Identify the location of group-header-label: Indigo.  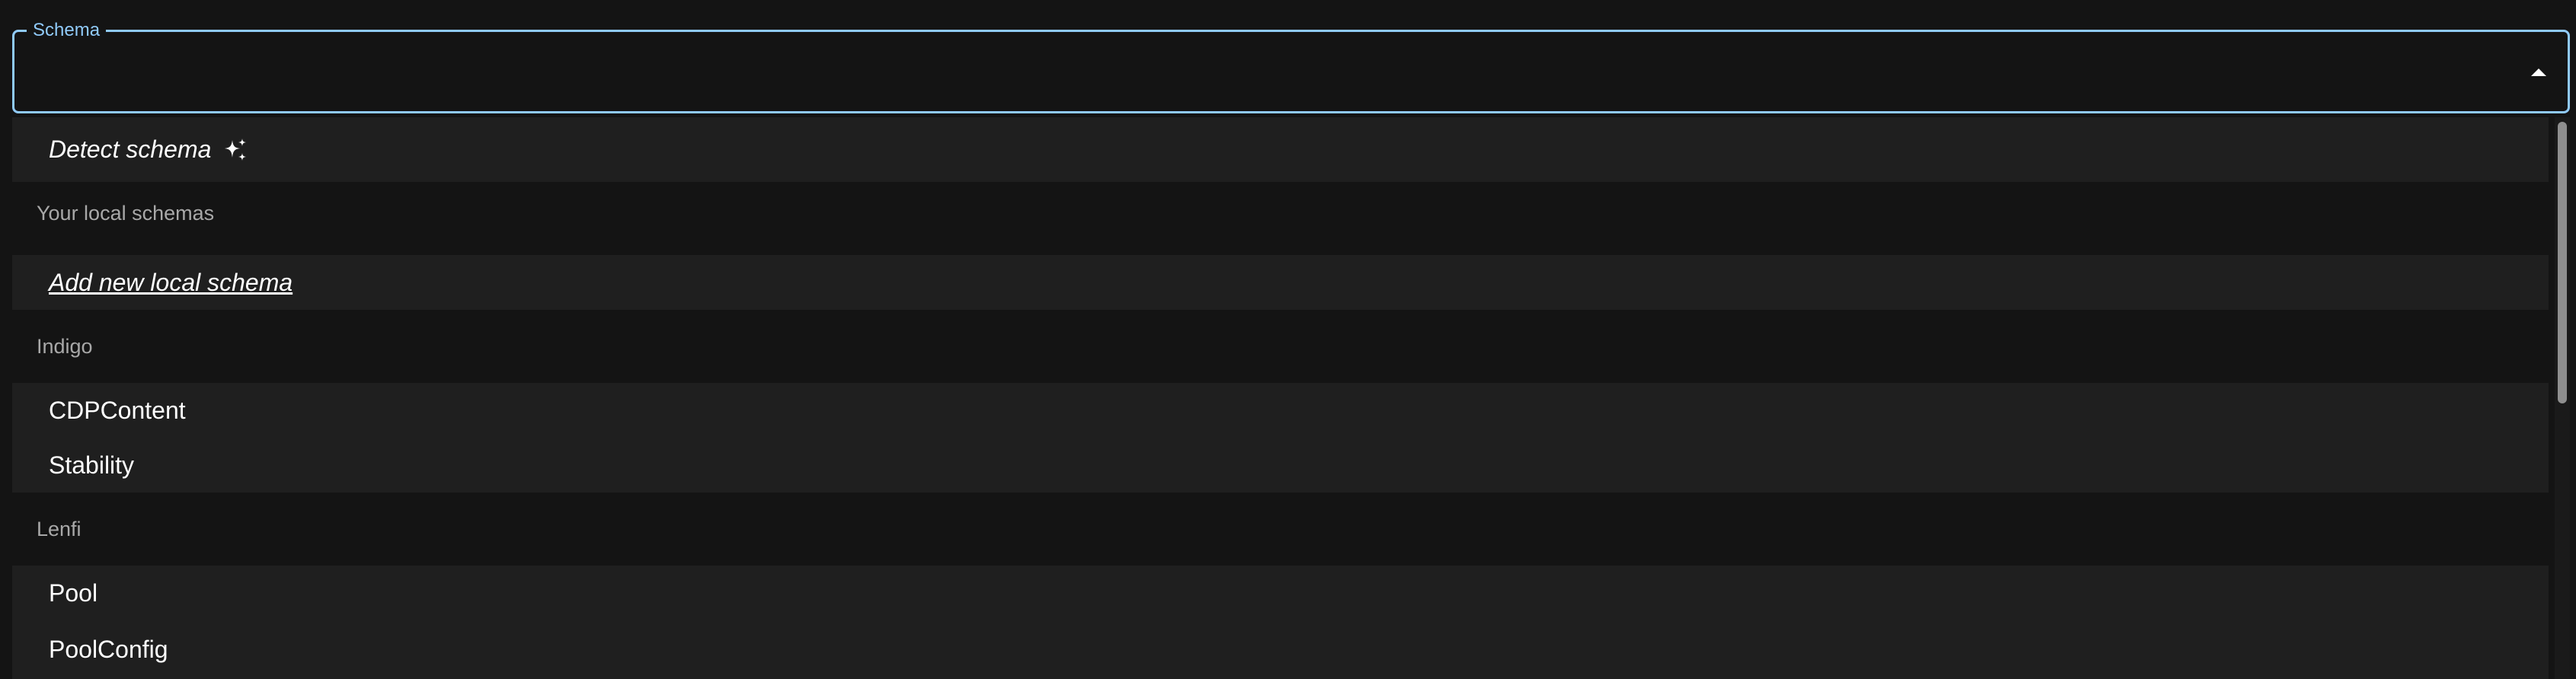
(65, 346).